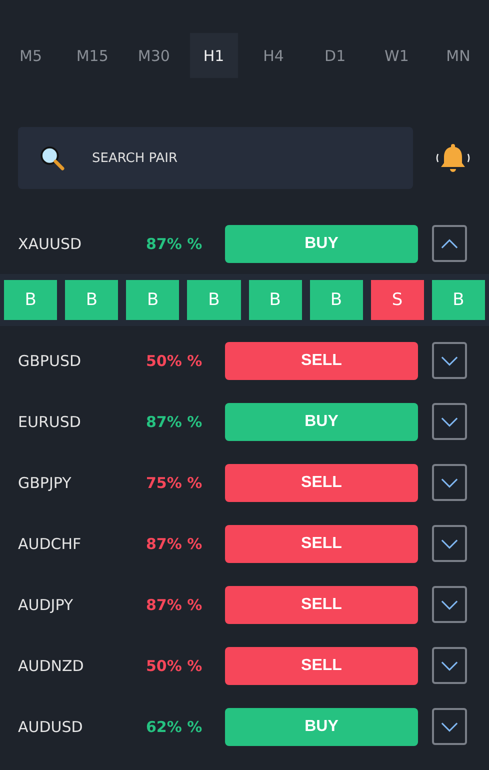  Describe the element at coordinates (31, 55) in the screenshot. I see `timeframe-tab: M5` at that location.